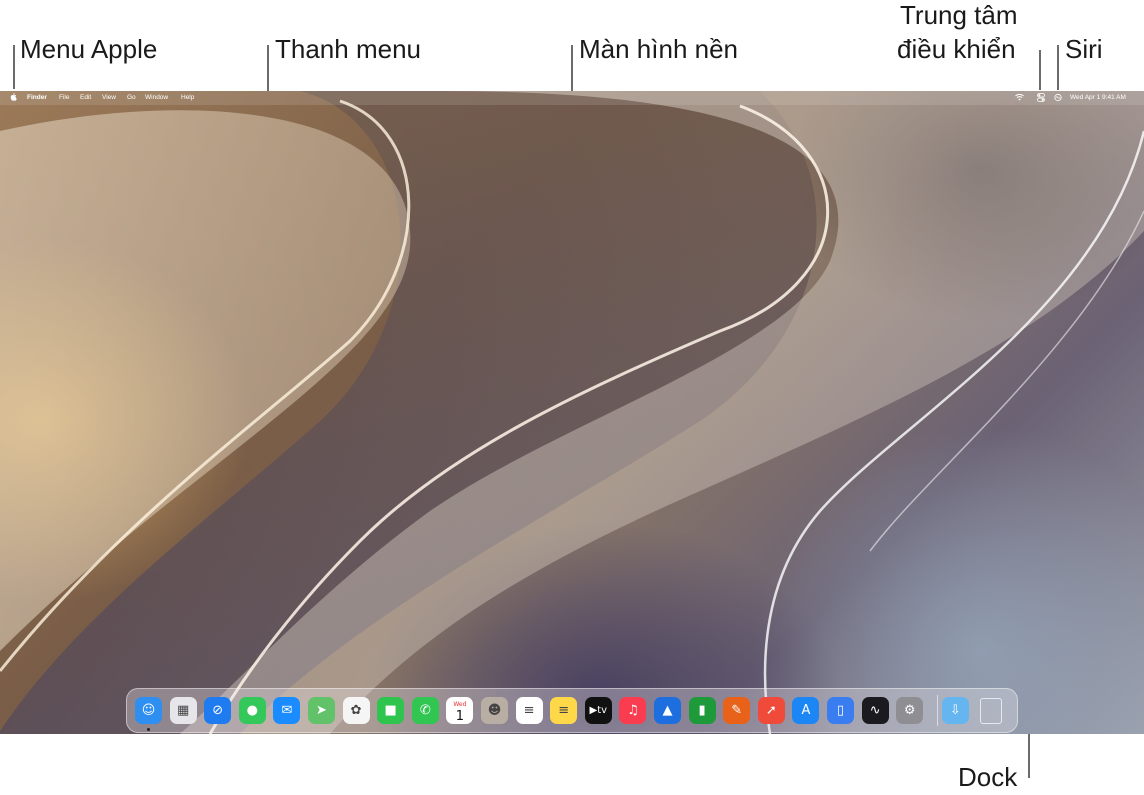  Describe the element at coordinates (937, 710) in the screenshot. I see `dock-separator` at that location.